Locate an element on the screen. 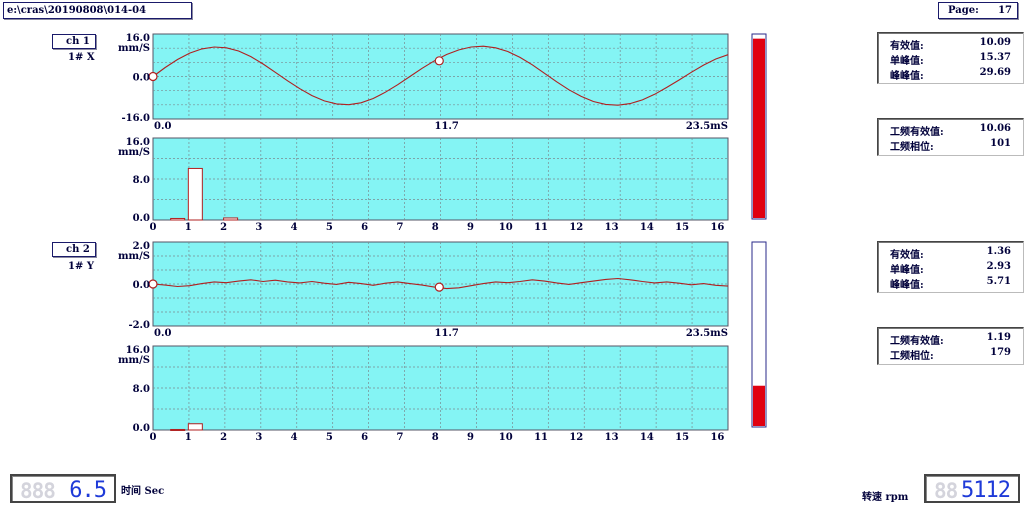 The height and width of the screenshot is (506, 1024). y-tick-label: -2.0 is located at coordinates (139, 325).